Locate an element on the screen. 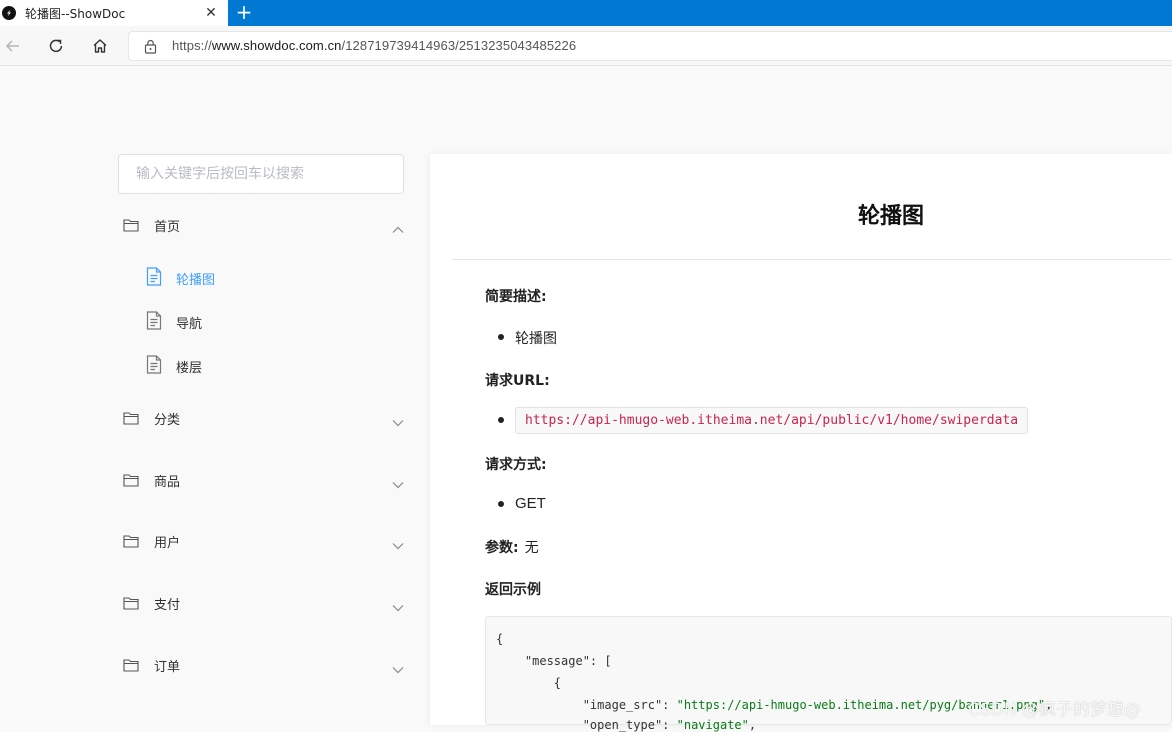 The image size is (1172, 732). lock-icon is located at coordinates (150, 48).